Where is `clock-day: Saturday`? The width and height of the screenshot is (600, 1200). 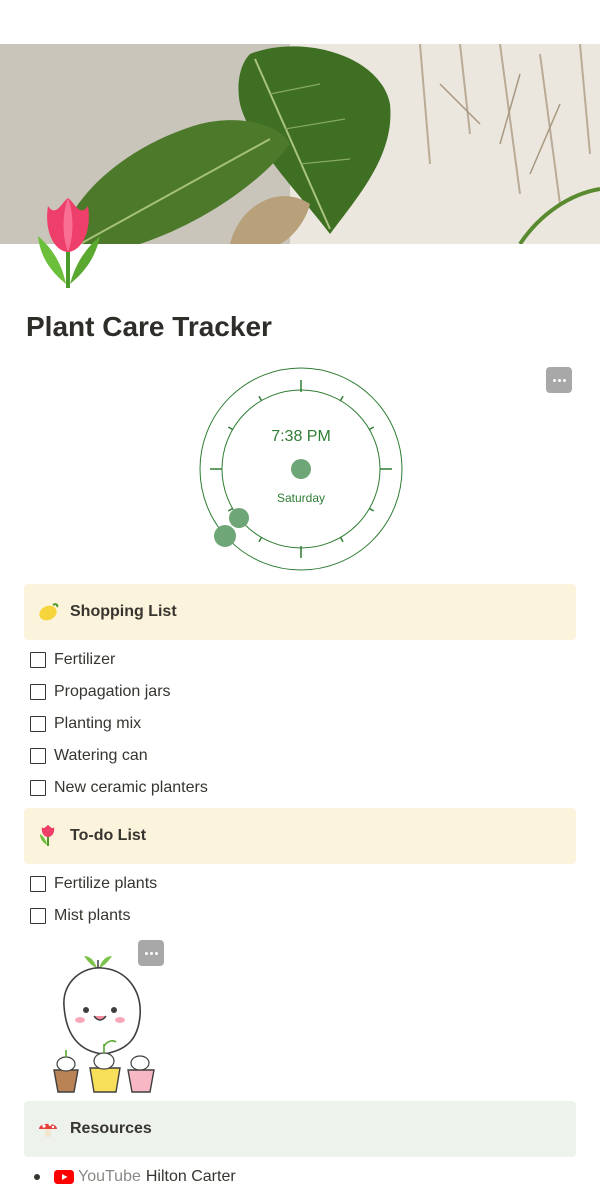
clock-day: Saturday is located at coordinates (301, 498).